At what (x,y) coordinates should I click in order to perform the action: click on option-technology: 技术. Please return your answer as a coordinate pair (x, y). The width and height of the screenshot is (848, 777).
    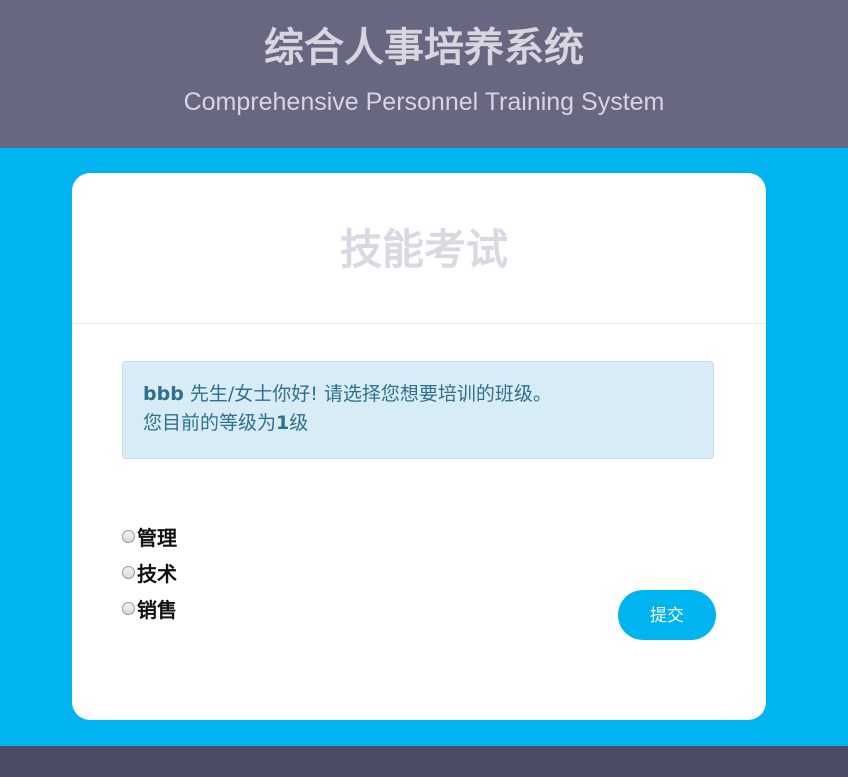
    Looking at the image, I should click on (149, 572).